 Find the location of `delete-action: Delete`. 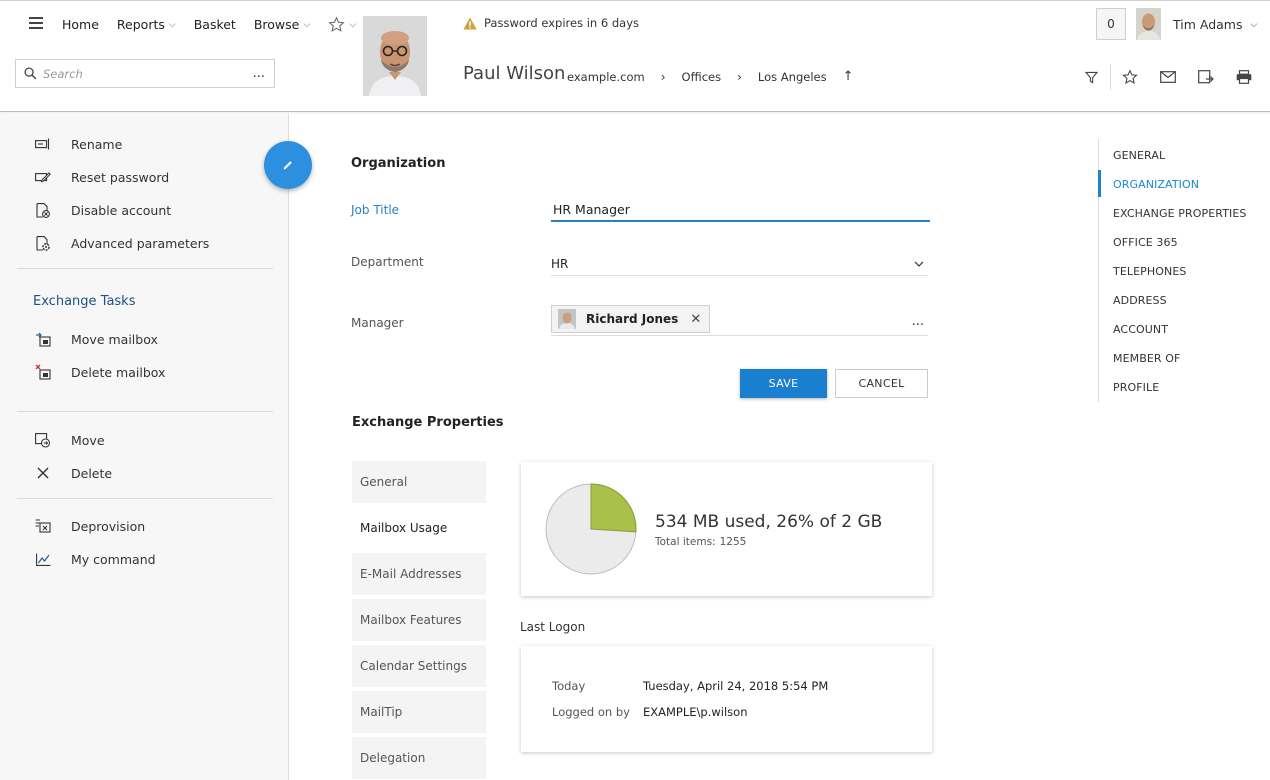

delete-action: Delete is located at coordinates (72, 473).